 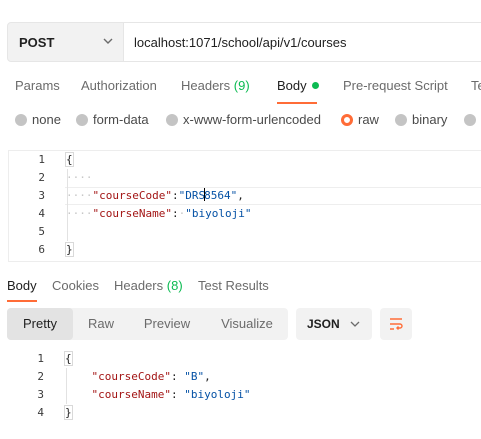 What do you see at coordinates (221, 195) in the screenshot?
I see `json-string: 8564"` at bounding box center [221, 195].